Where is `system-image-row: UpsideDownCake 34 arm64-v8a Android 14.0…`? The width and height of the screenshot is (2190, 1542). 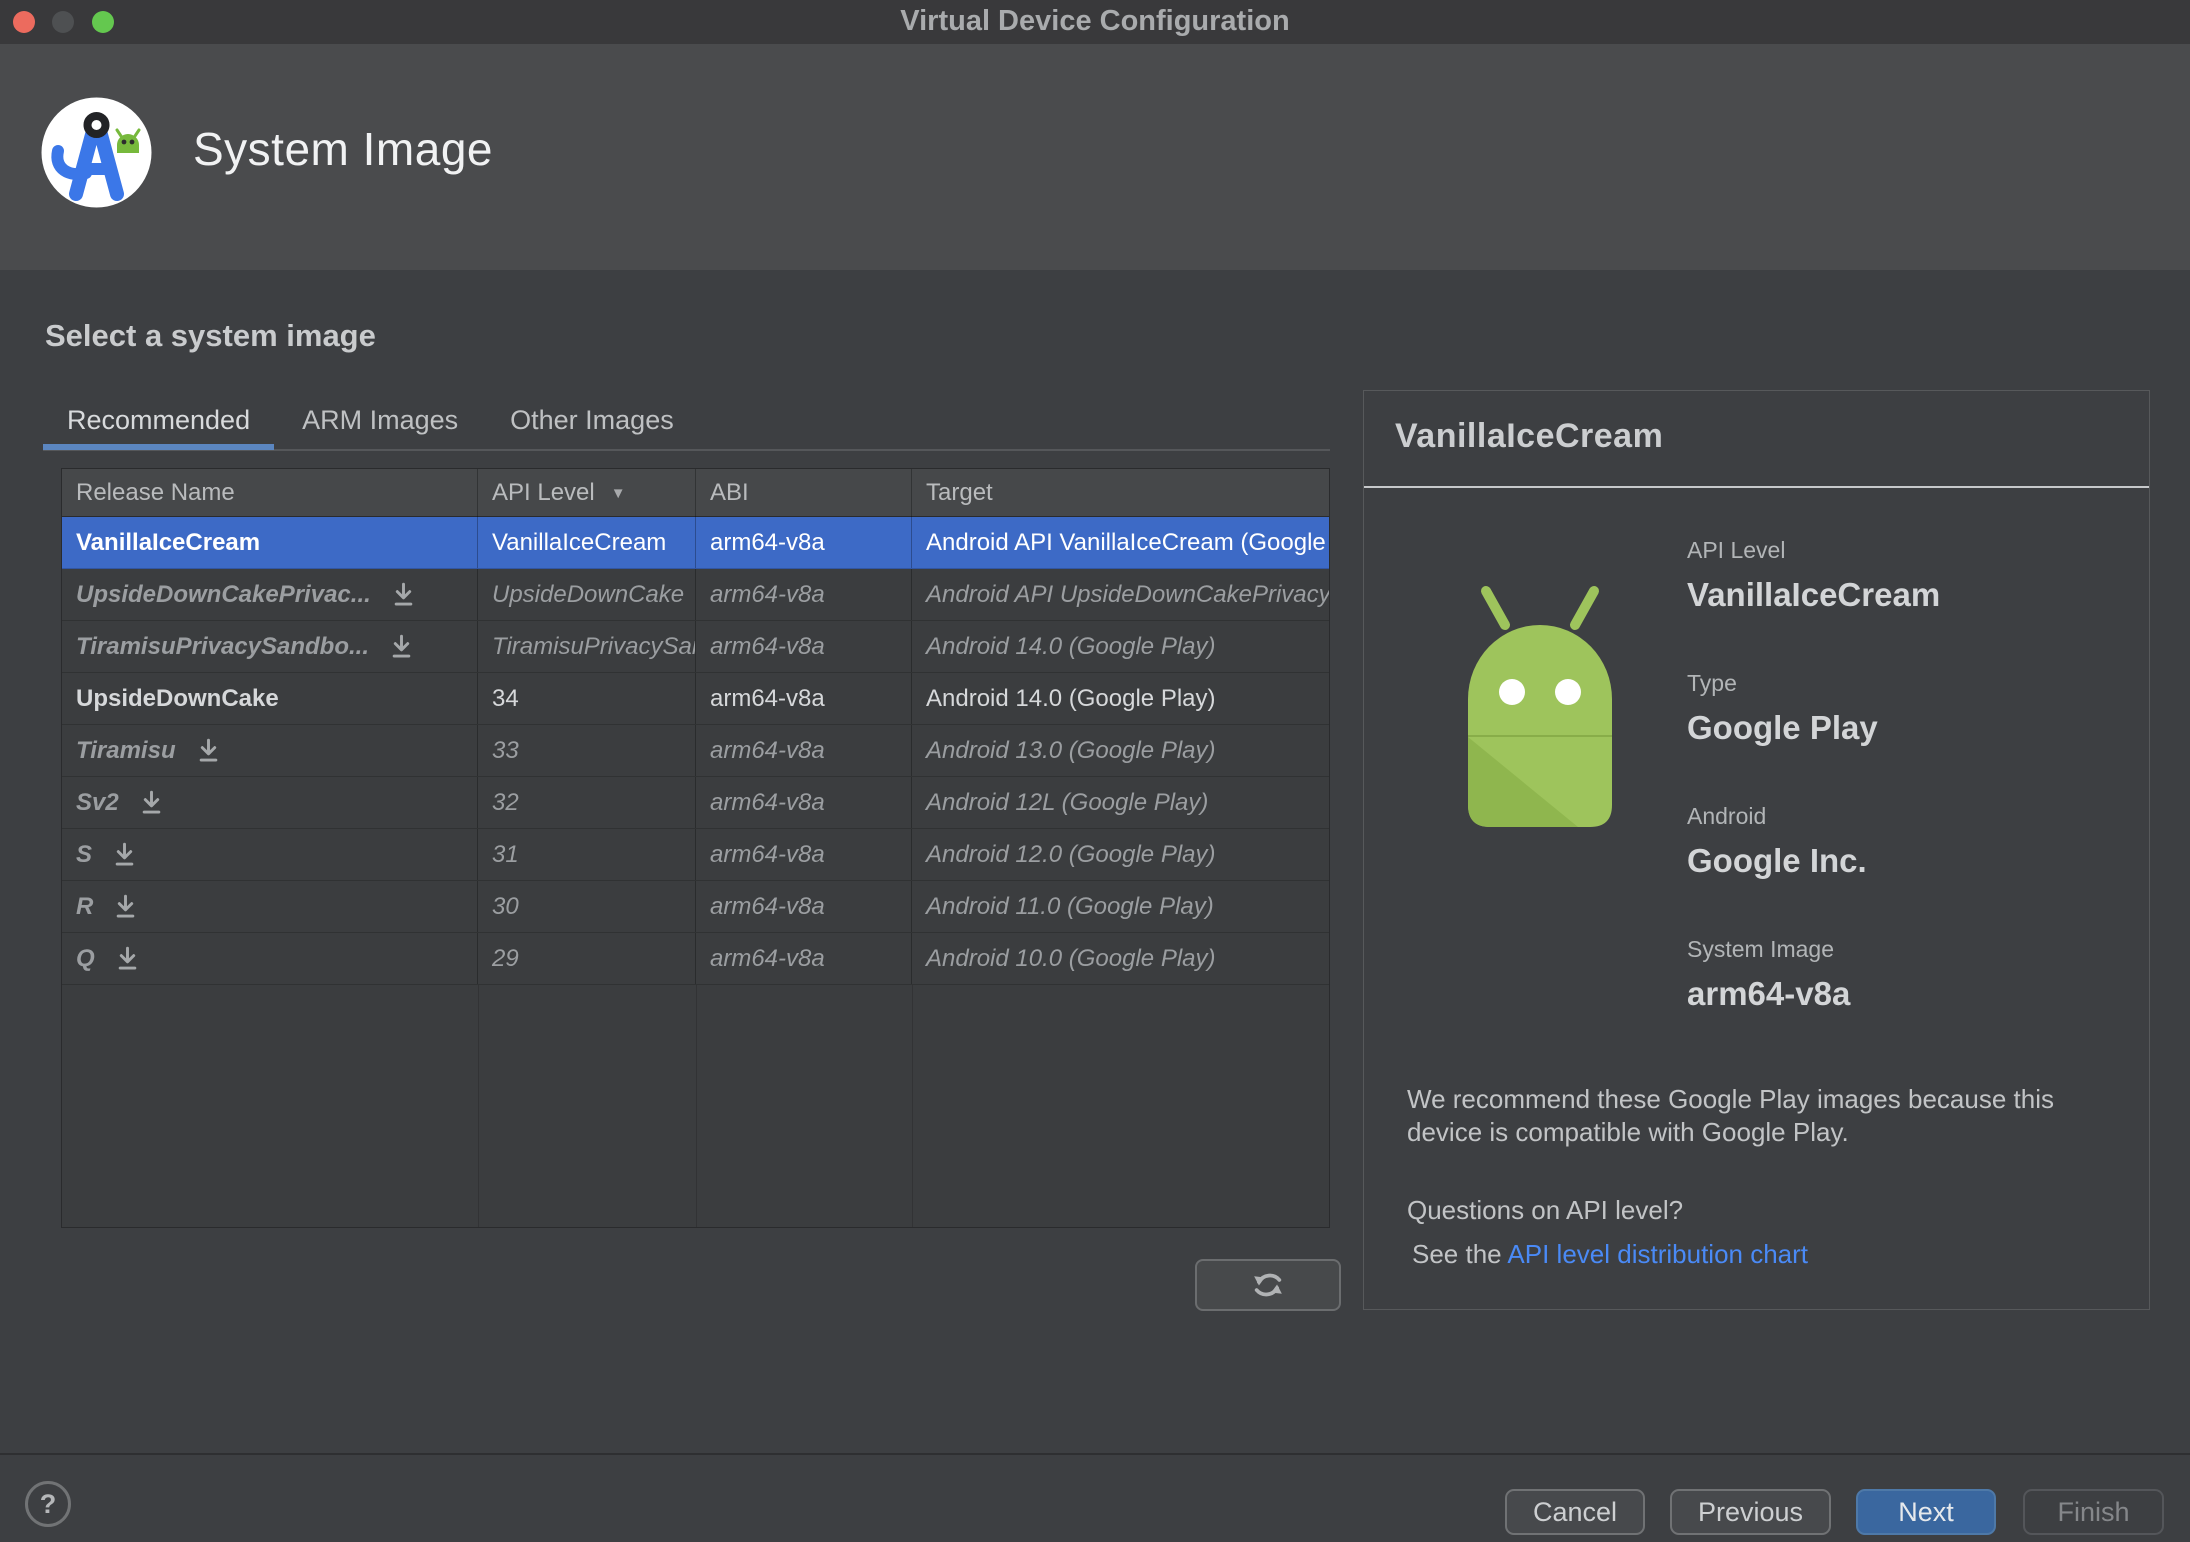 system-image-row: UpsideDownCake 34 arm64-v8a Android 14.0… is located at coordinates (695, 699).